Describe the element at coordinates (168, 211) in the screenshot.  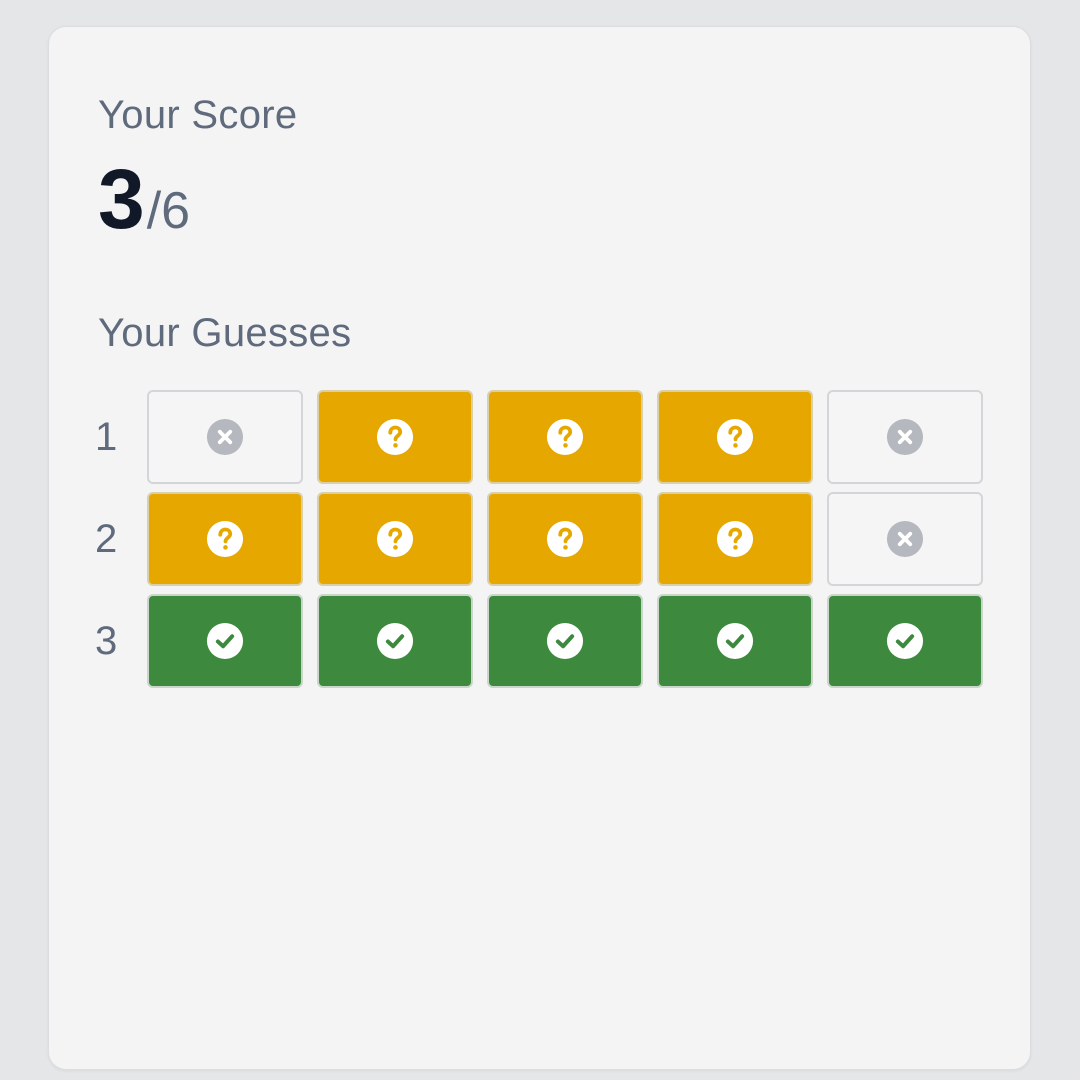
I see `score-total: /6` at that location.